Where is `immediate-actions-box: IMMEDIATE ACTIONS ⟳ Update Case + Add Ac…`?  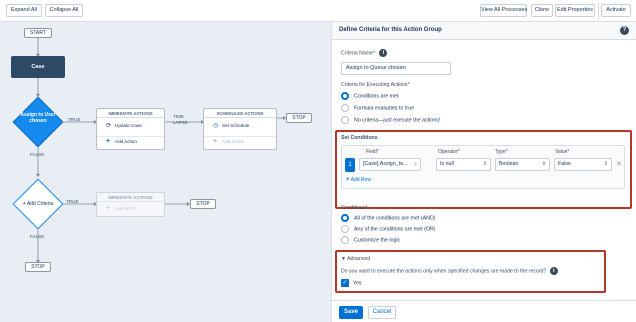
immediate-actions-box: IMMEDIATE ACTIONS ⟳ Update Case + Add Ac… is located at coordinates (130, 129).